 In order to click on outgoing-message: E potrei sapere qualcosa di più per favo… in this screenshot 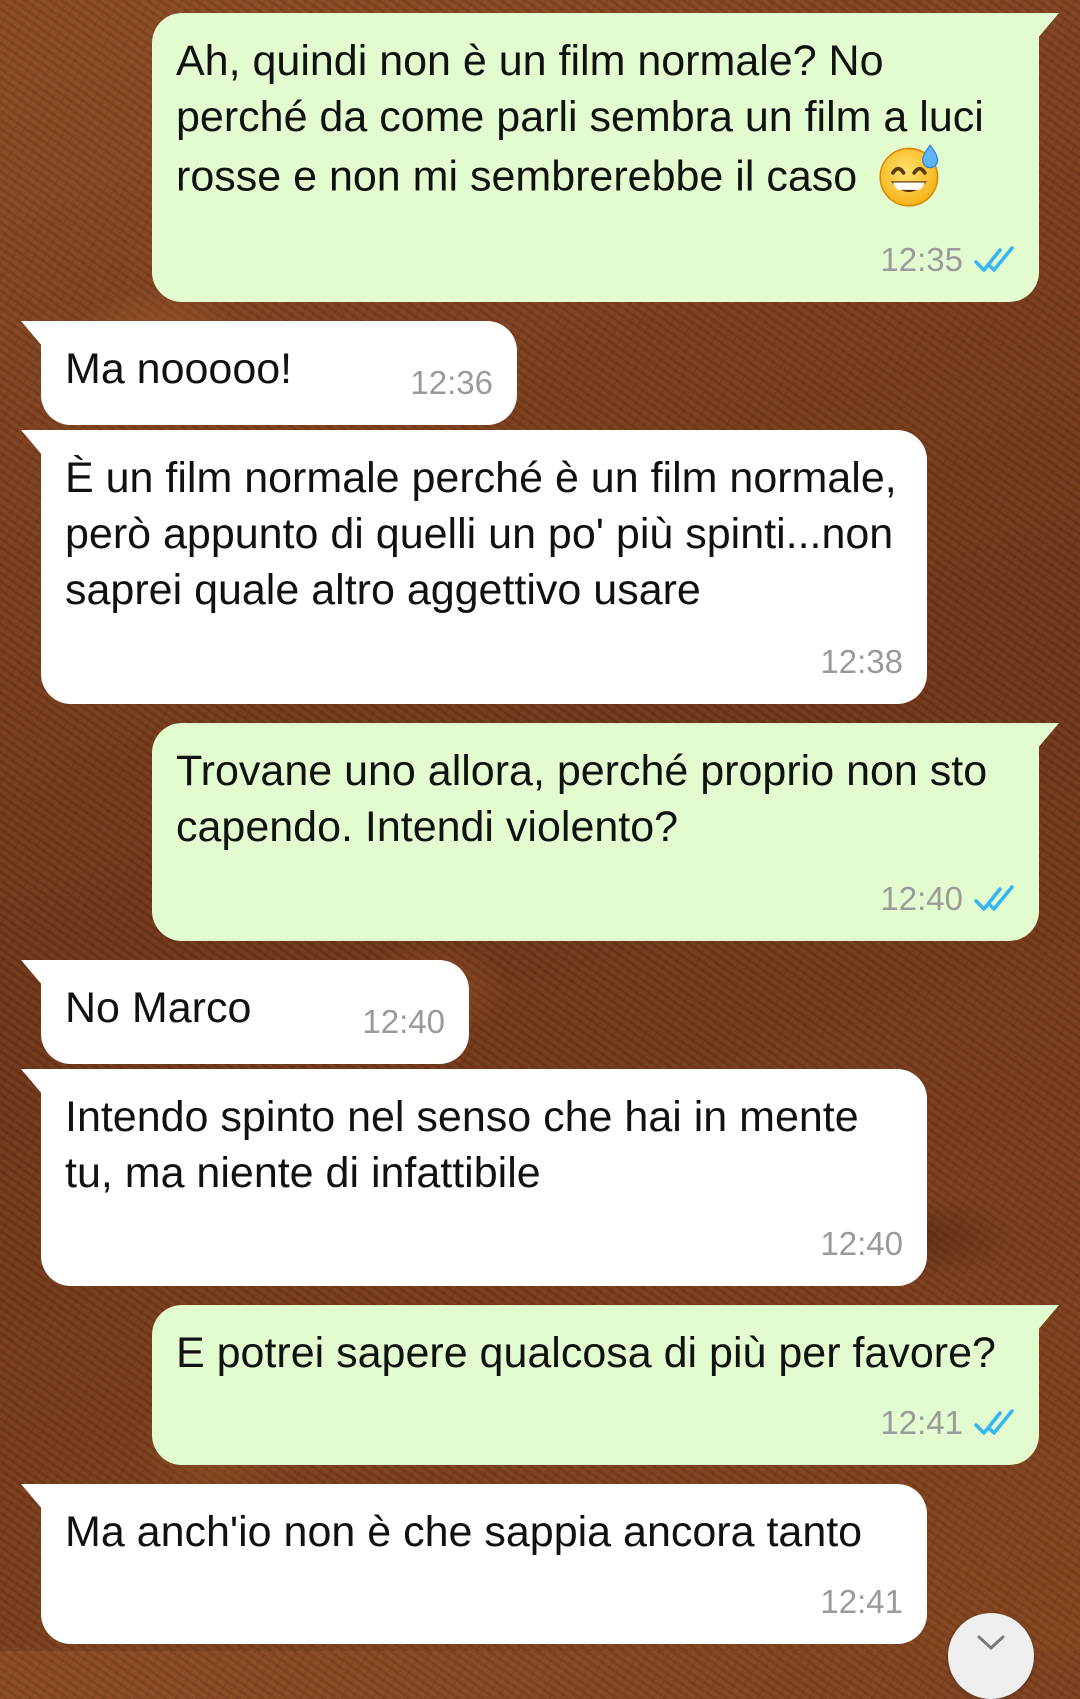, I will do `click(605, 1385)`.